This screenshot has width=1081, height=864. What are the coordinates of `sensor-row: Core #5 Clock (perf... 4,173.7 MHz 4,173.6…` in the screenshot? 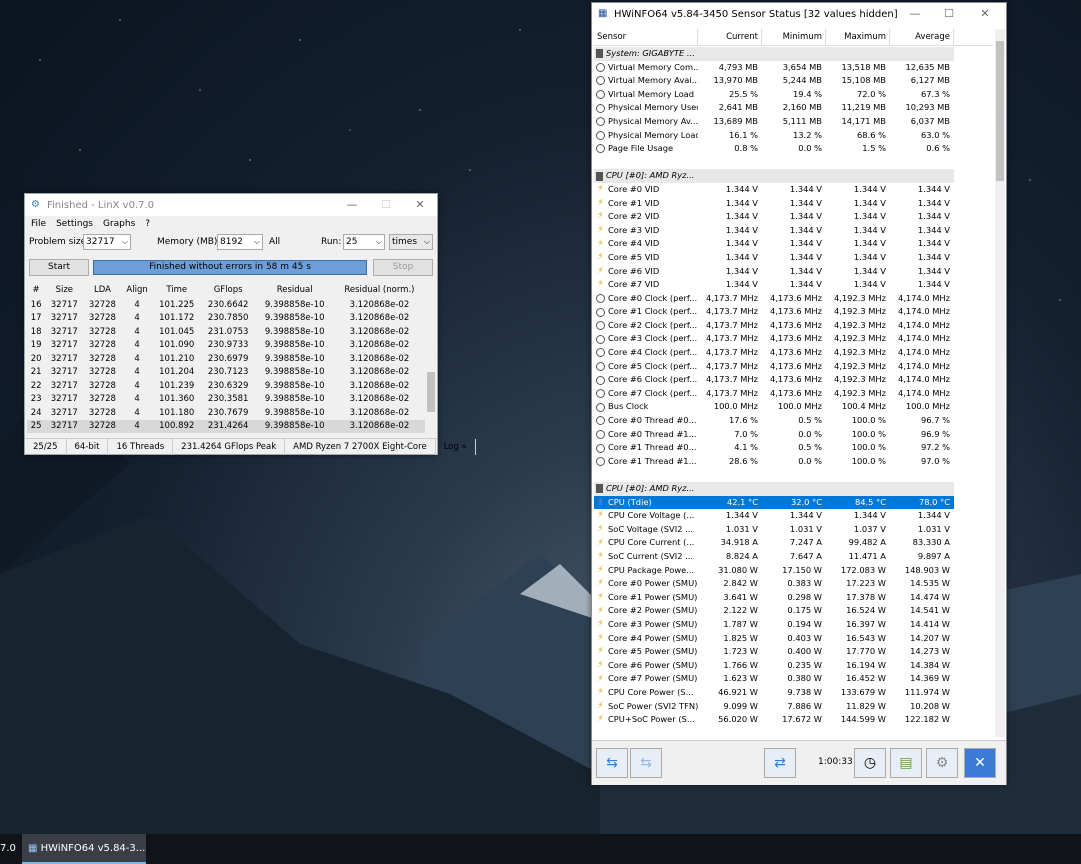 It's located at (793, 367).